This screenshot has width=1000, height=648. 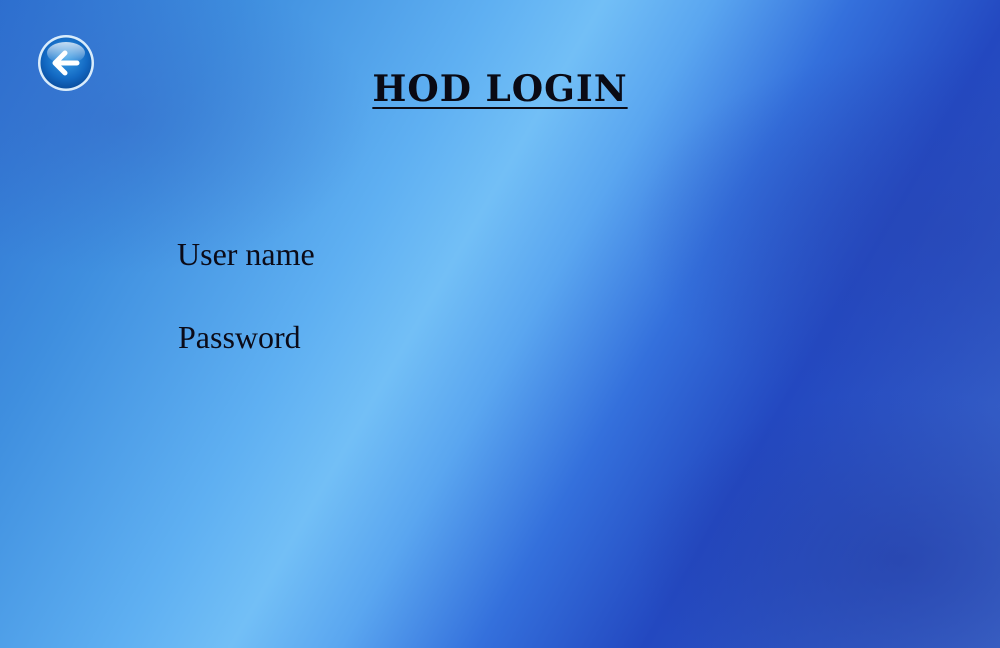 I want to click on username-label: User name, so click(x=246, y=254).